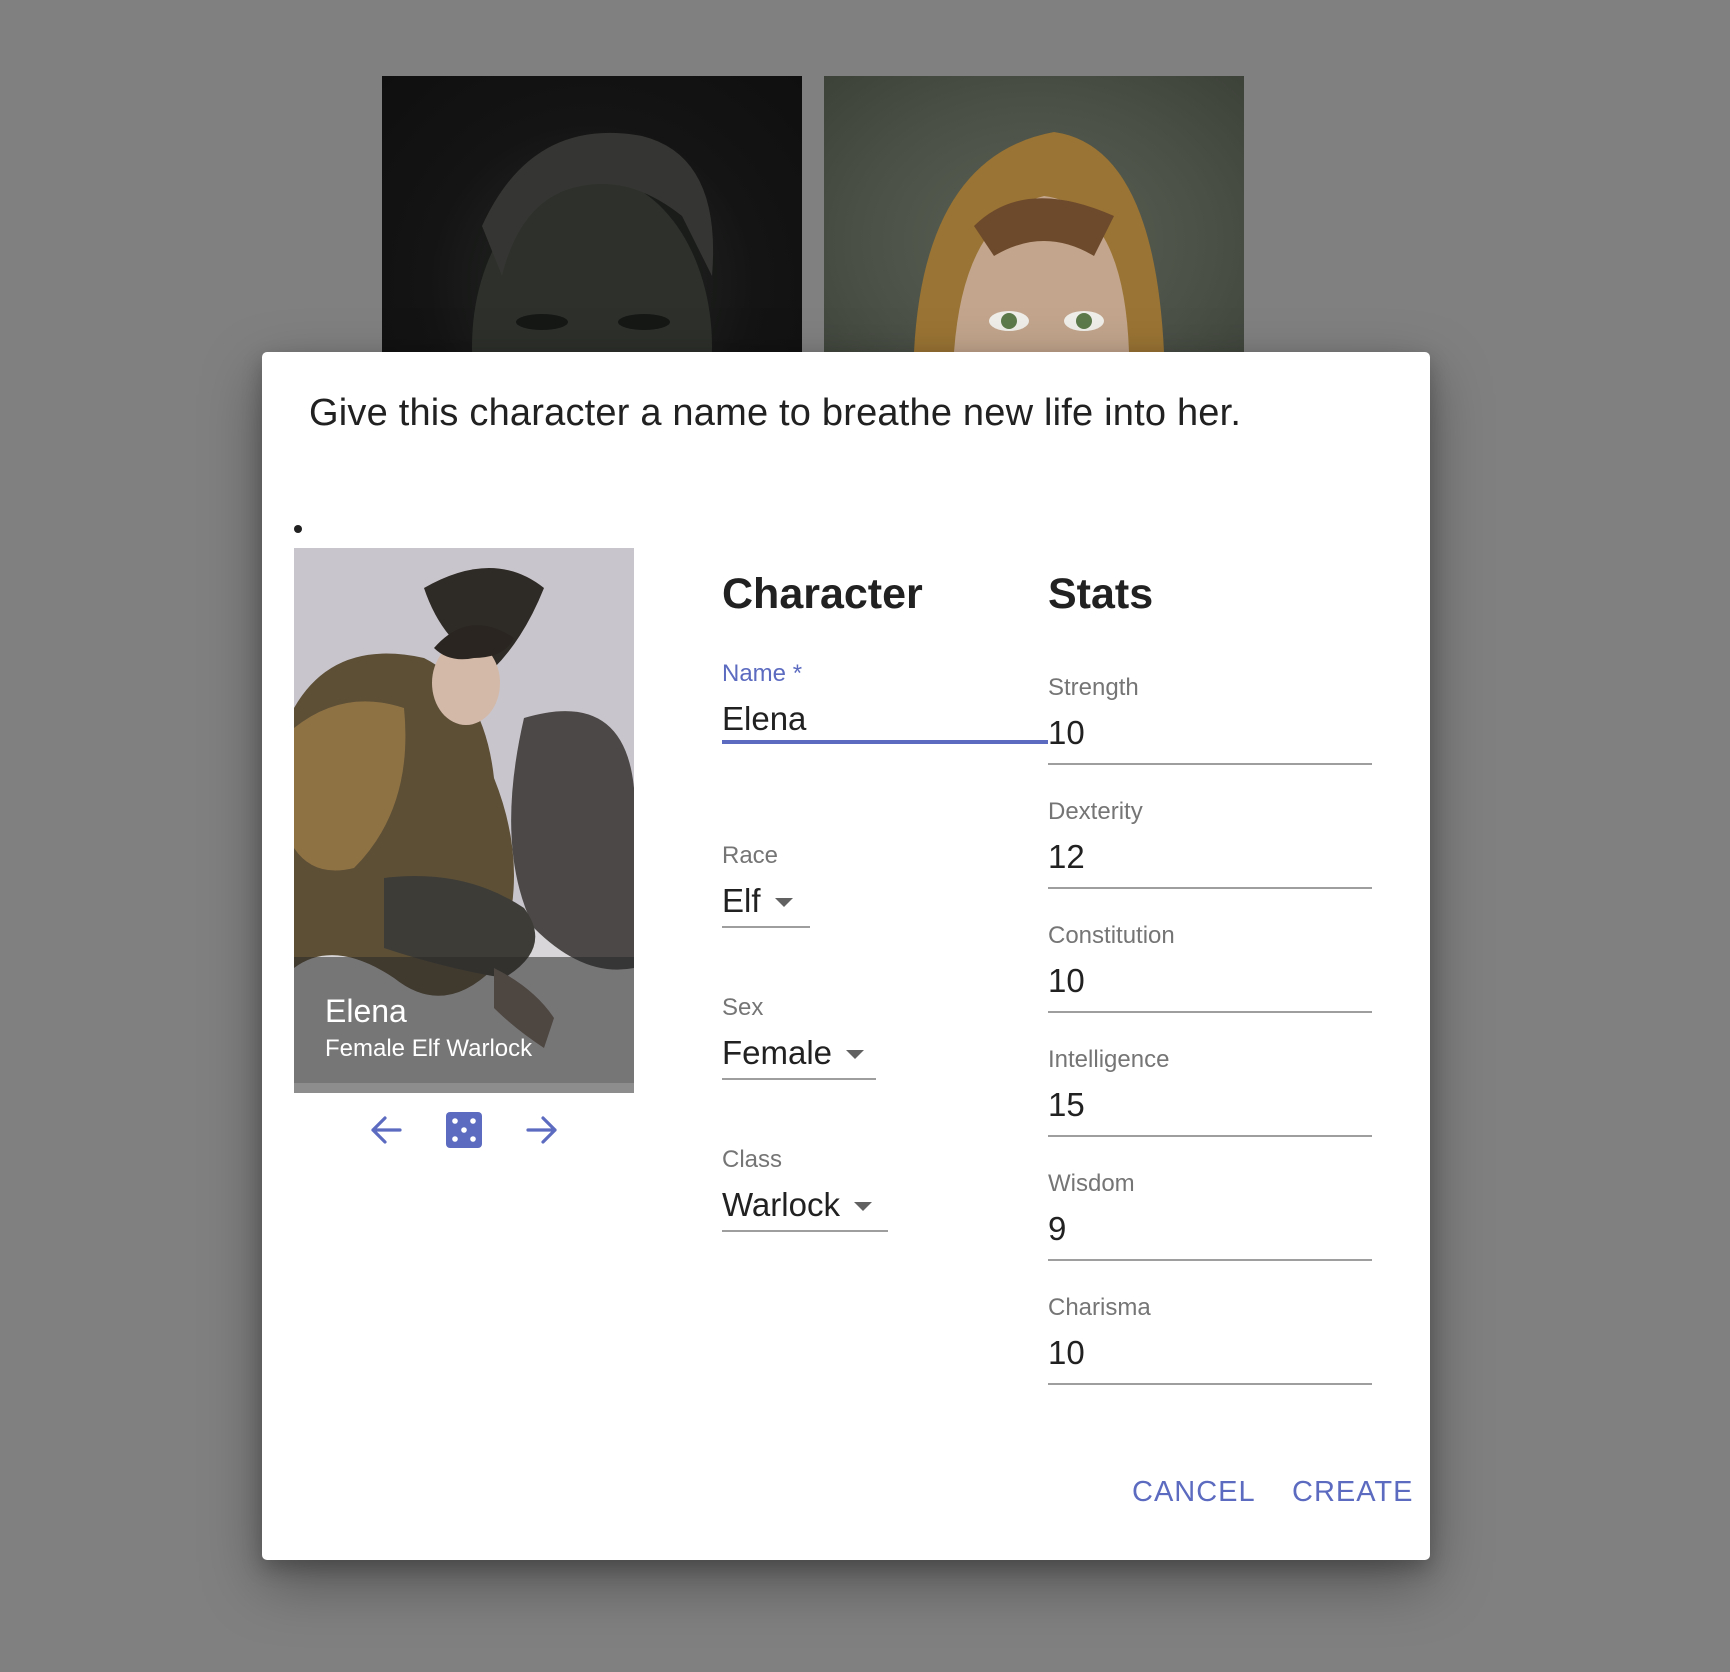  I want to click on dexterity-field: Dexterity 12, so click(1210, 843).